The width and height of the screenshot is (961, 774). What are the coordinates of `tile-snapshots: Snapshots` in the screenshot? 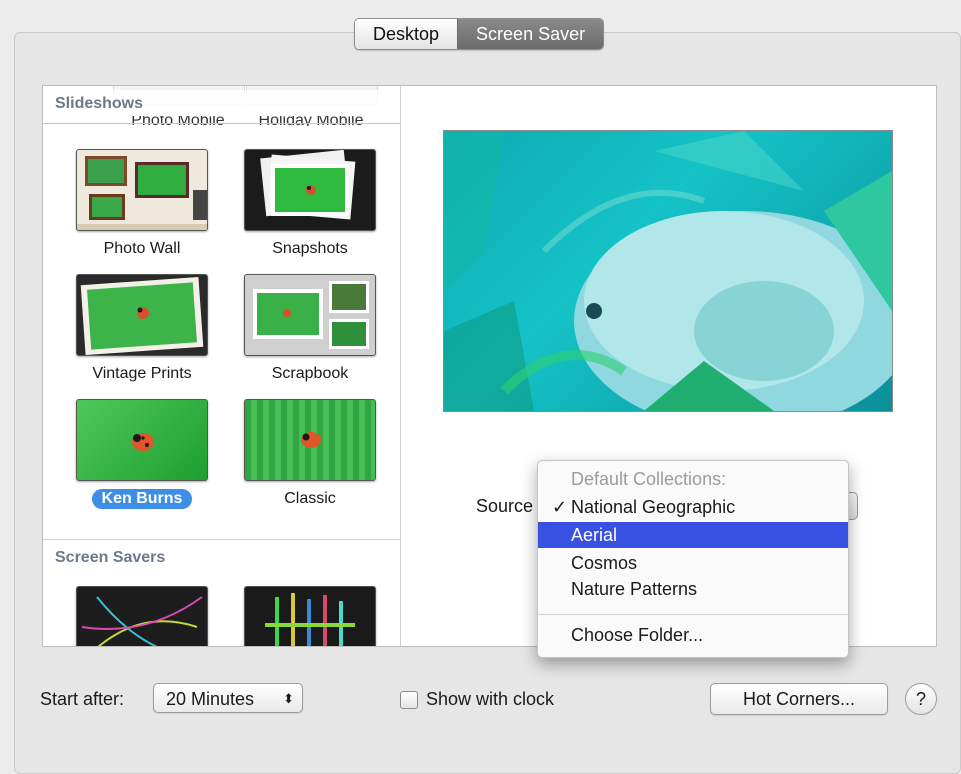 It's located at (310, 204).